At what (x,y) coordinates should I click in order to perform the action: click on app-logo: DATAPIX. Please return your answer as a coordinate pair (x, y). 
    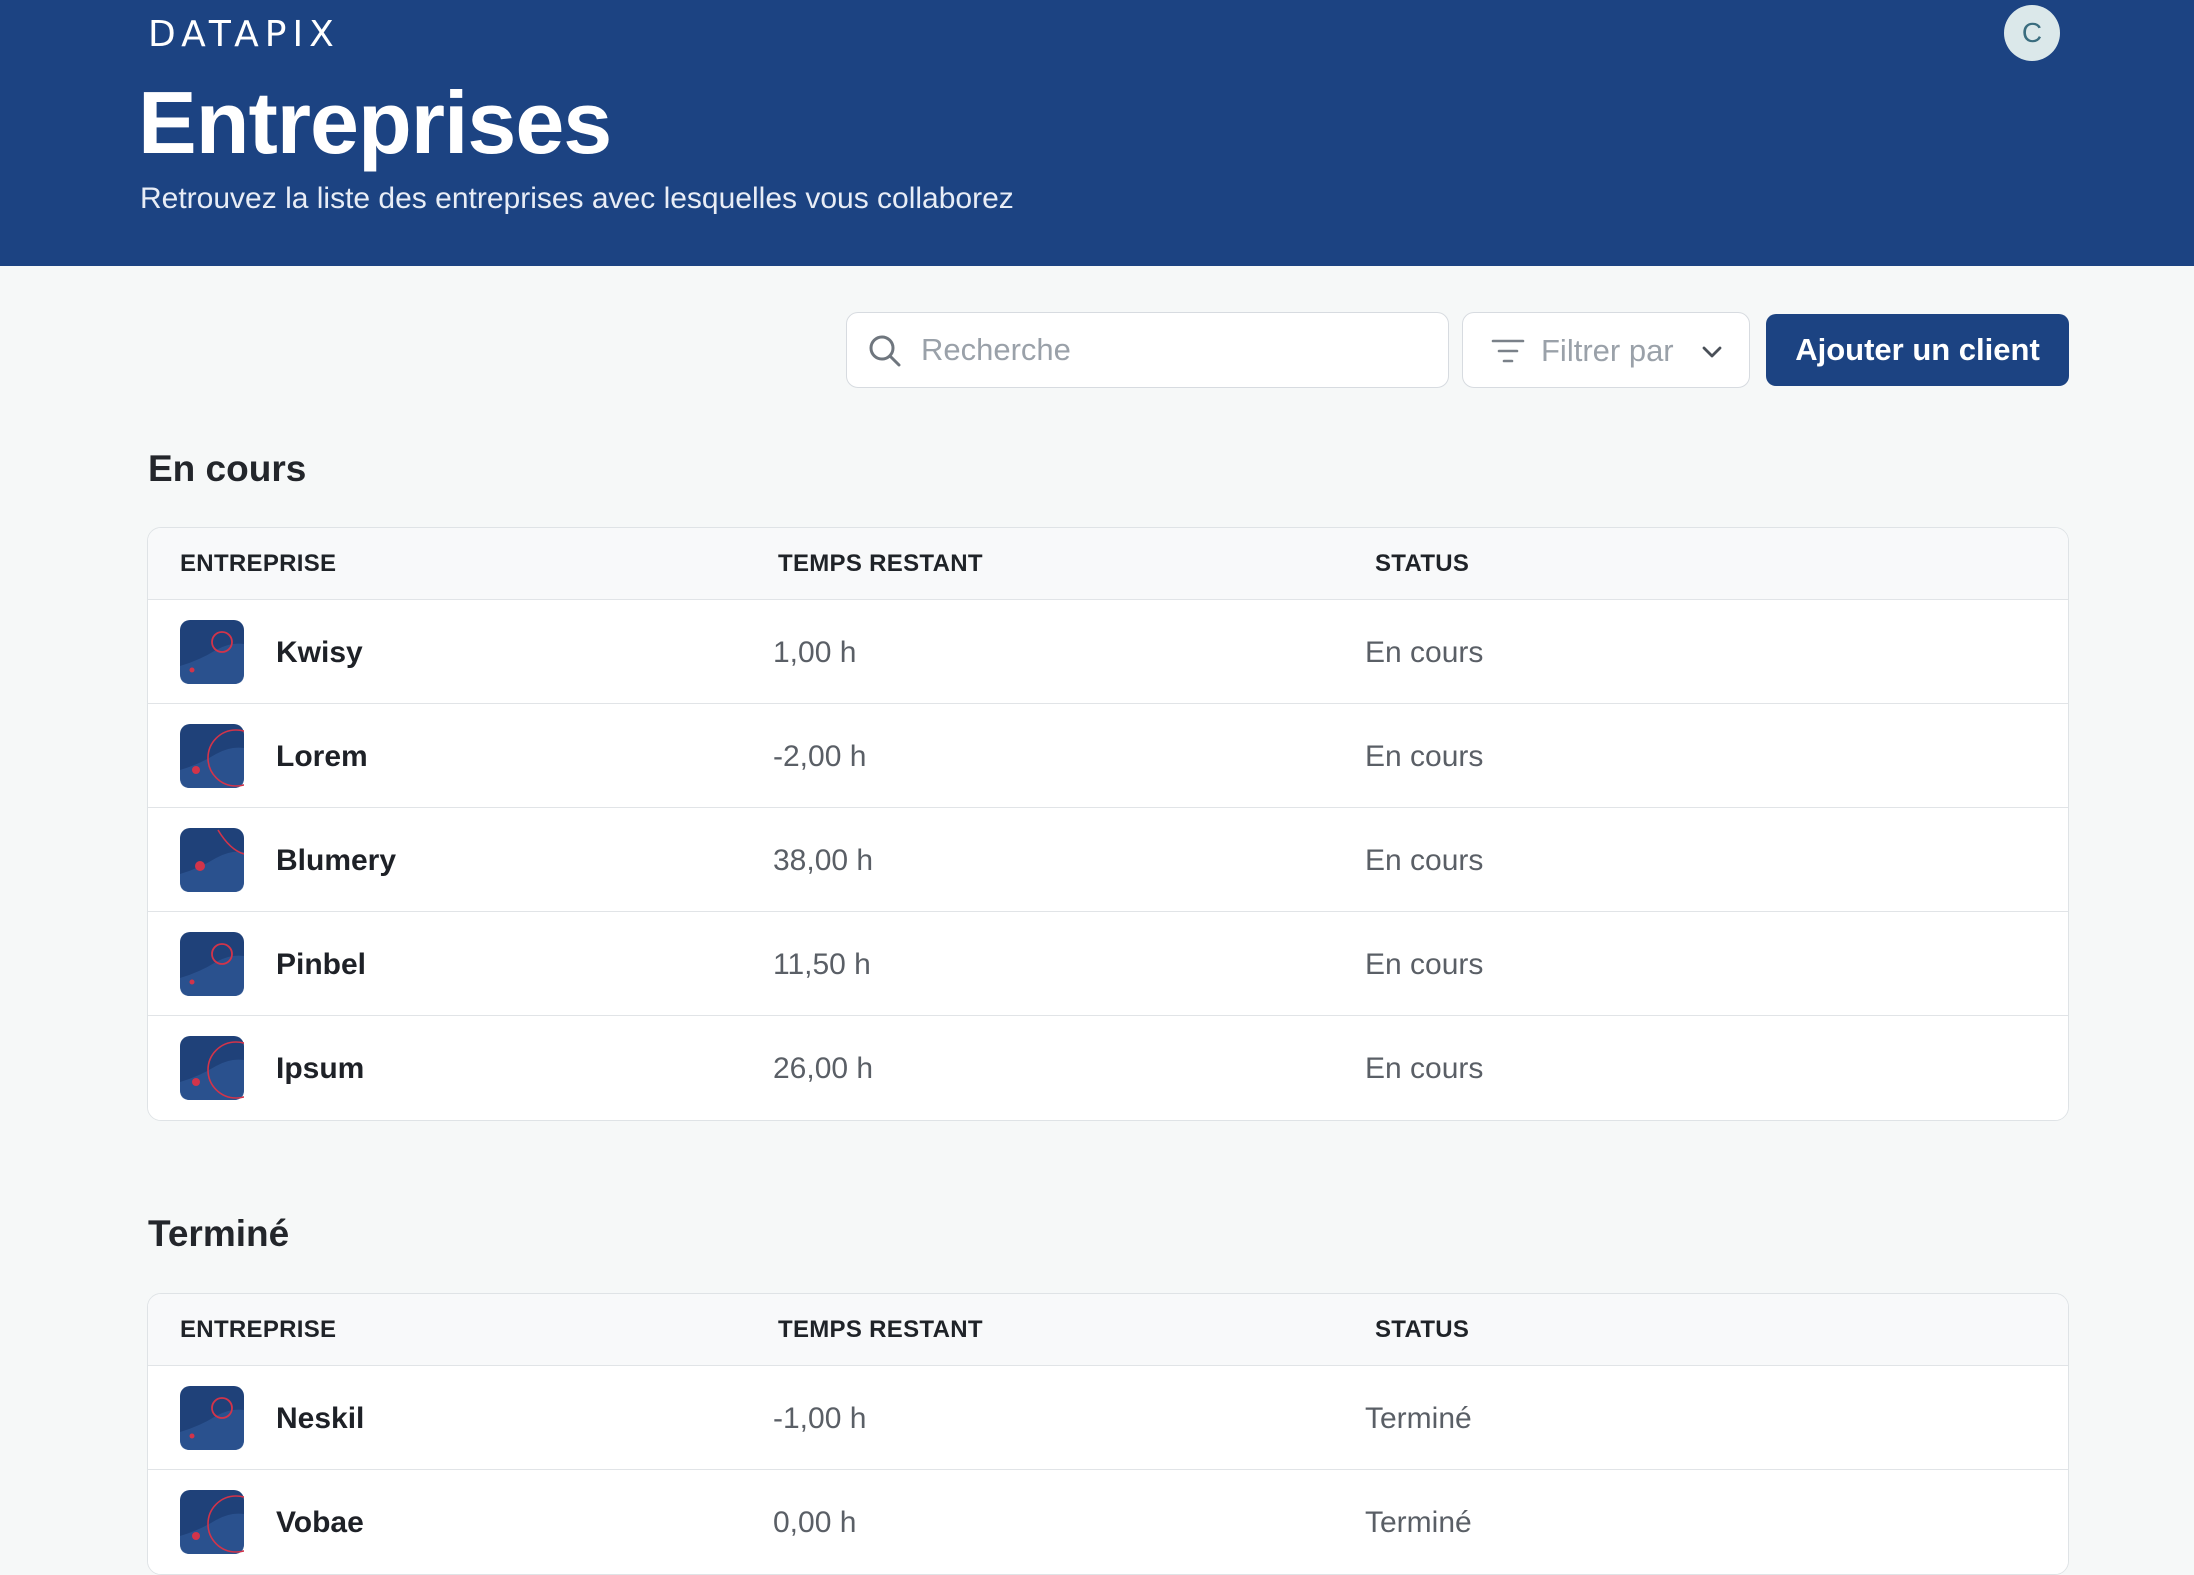
    Looking at the image, I should click on (244, 34).